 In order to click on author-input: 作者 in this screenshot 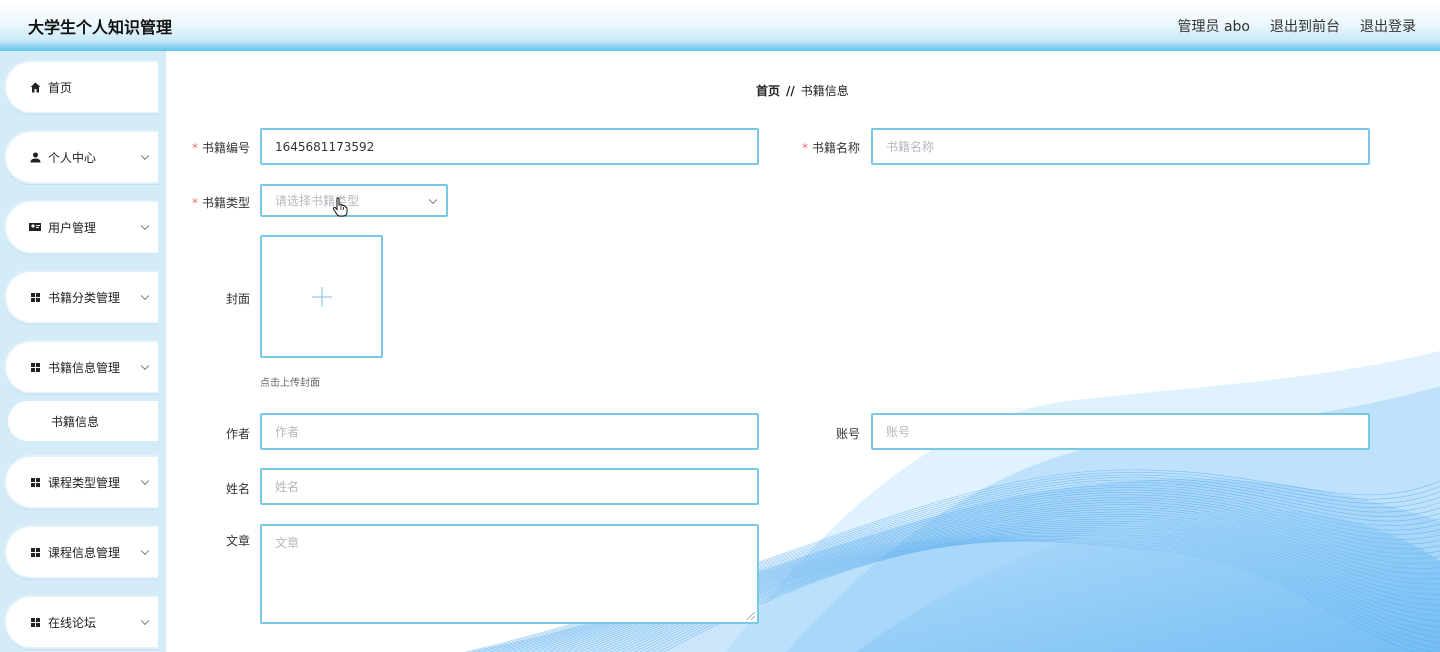, I will do `click(509, 431)`.